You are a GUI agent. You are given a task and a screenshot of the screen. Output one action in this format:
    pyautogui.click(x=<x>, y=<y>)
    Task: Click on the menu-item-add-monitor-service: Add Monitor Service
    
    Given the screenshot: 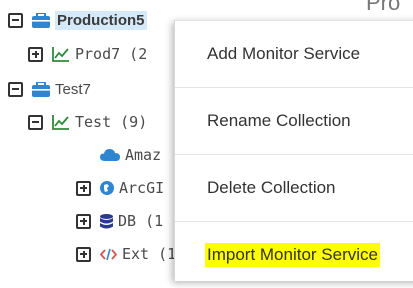 What is the action you would take?
    pyautogui.click(x=294, y=54)
    